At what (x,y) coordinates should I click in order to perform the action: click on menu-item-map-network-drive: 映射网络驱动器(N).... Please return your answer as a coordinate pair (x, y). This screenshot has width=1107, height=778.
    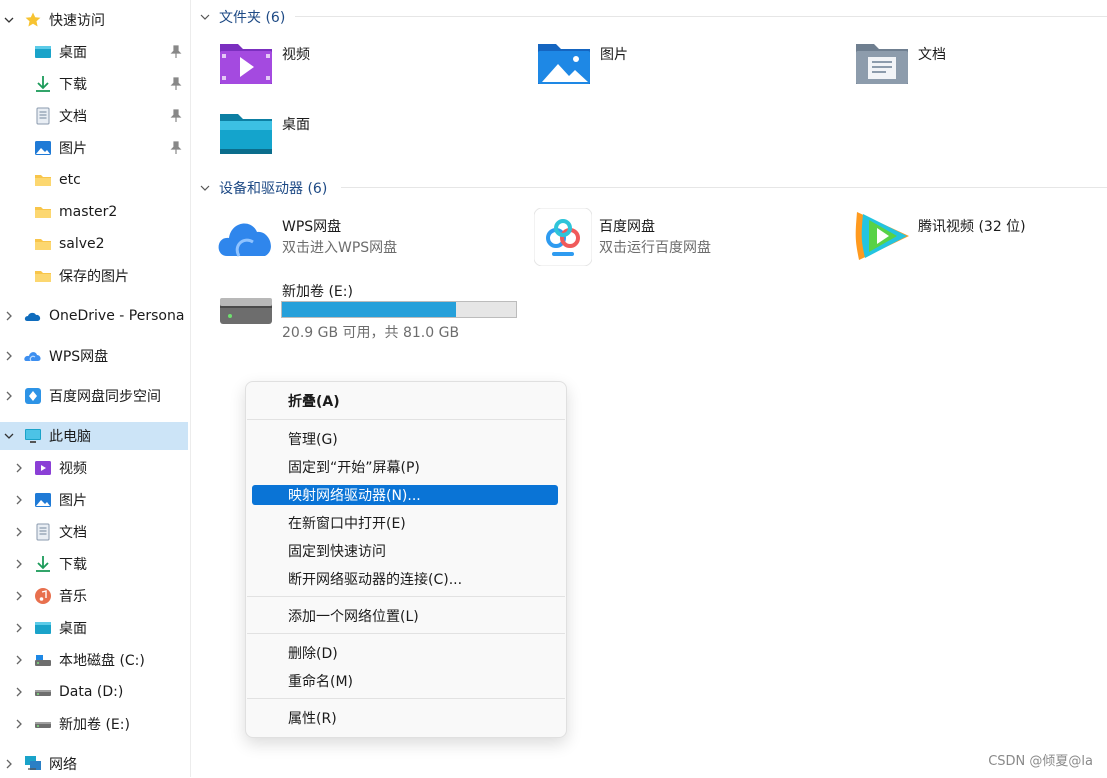
    Looking at the image, I should click on (405, 495).